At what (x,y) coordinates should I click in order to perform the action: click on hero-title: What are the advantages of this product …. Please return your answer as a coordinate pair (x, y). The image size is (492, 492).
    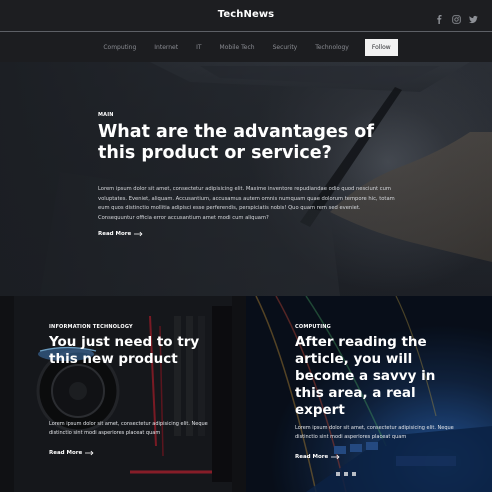
    Looking at the image, I should click on (248, 143).